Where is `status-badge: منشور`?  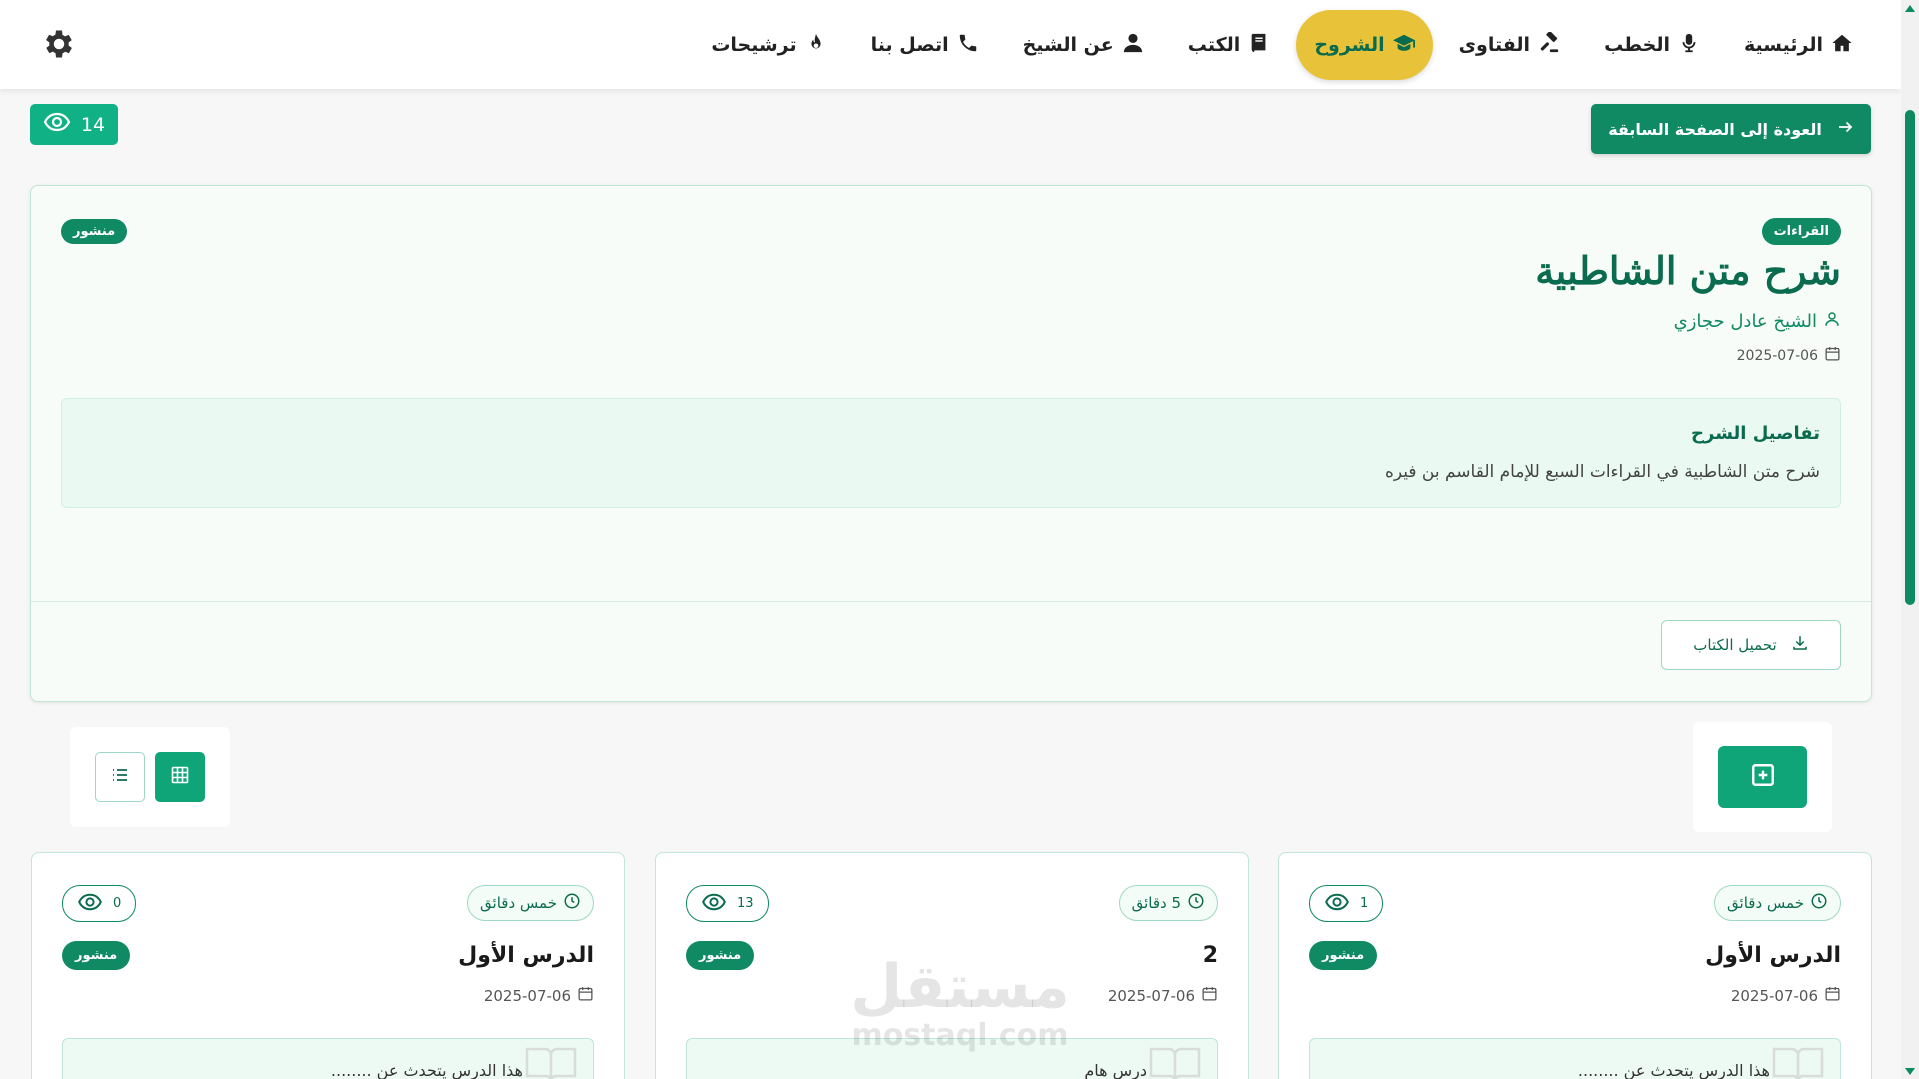 status-badge: منشور is located at coordinates (94, 231).